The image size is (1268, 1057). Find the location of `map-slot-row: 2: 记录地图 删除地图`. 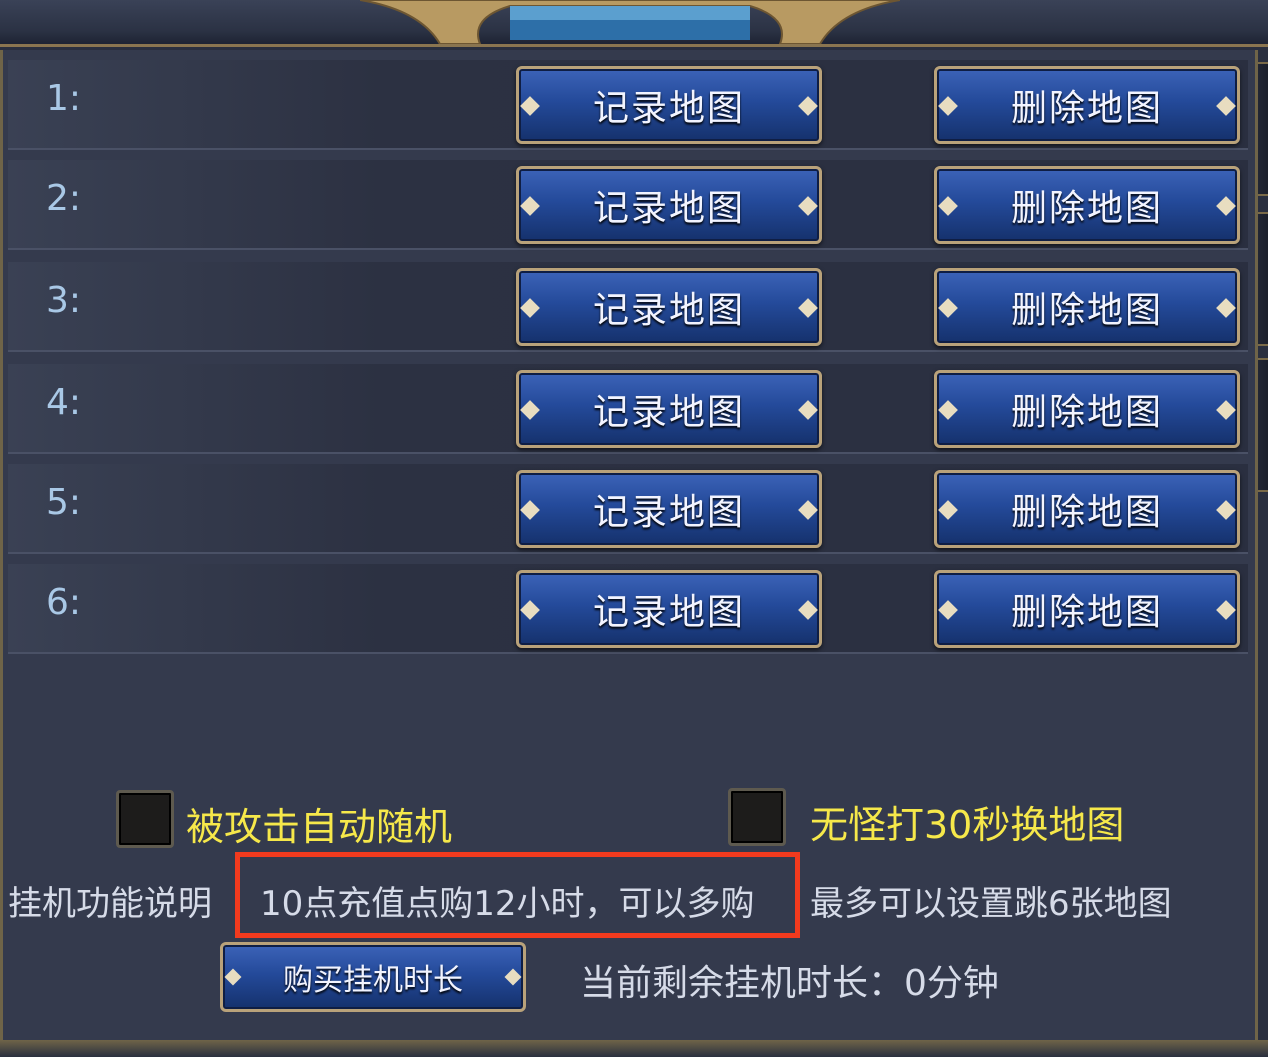

map-slot-row: 2: 记录地图 删除地图 is located at coordinates (628, 205).